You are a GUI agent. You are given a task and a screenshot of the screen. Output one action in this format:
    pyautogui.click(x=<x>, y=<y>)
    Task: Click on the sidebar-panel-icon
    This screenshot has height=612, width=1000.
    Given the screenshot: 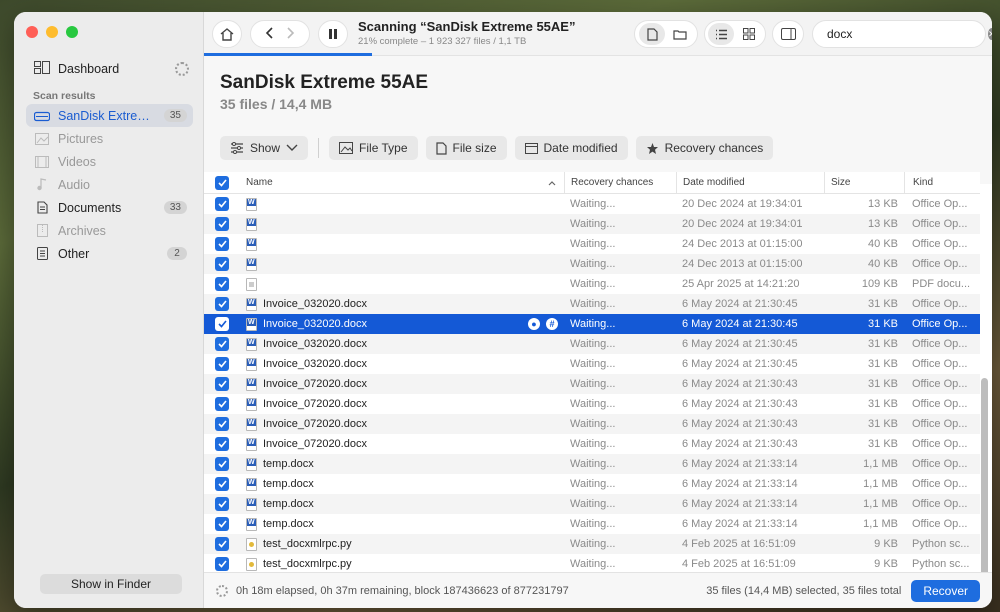 What is the action you would take?
    pyautogui.click(x=788, y=34)
    